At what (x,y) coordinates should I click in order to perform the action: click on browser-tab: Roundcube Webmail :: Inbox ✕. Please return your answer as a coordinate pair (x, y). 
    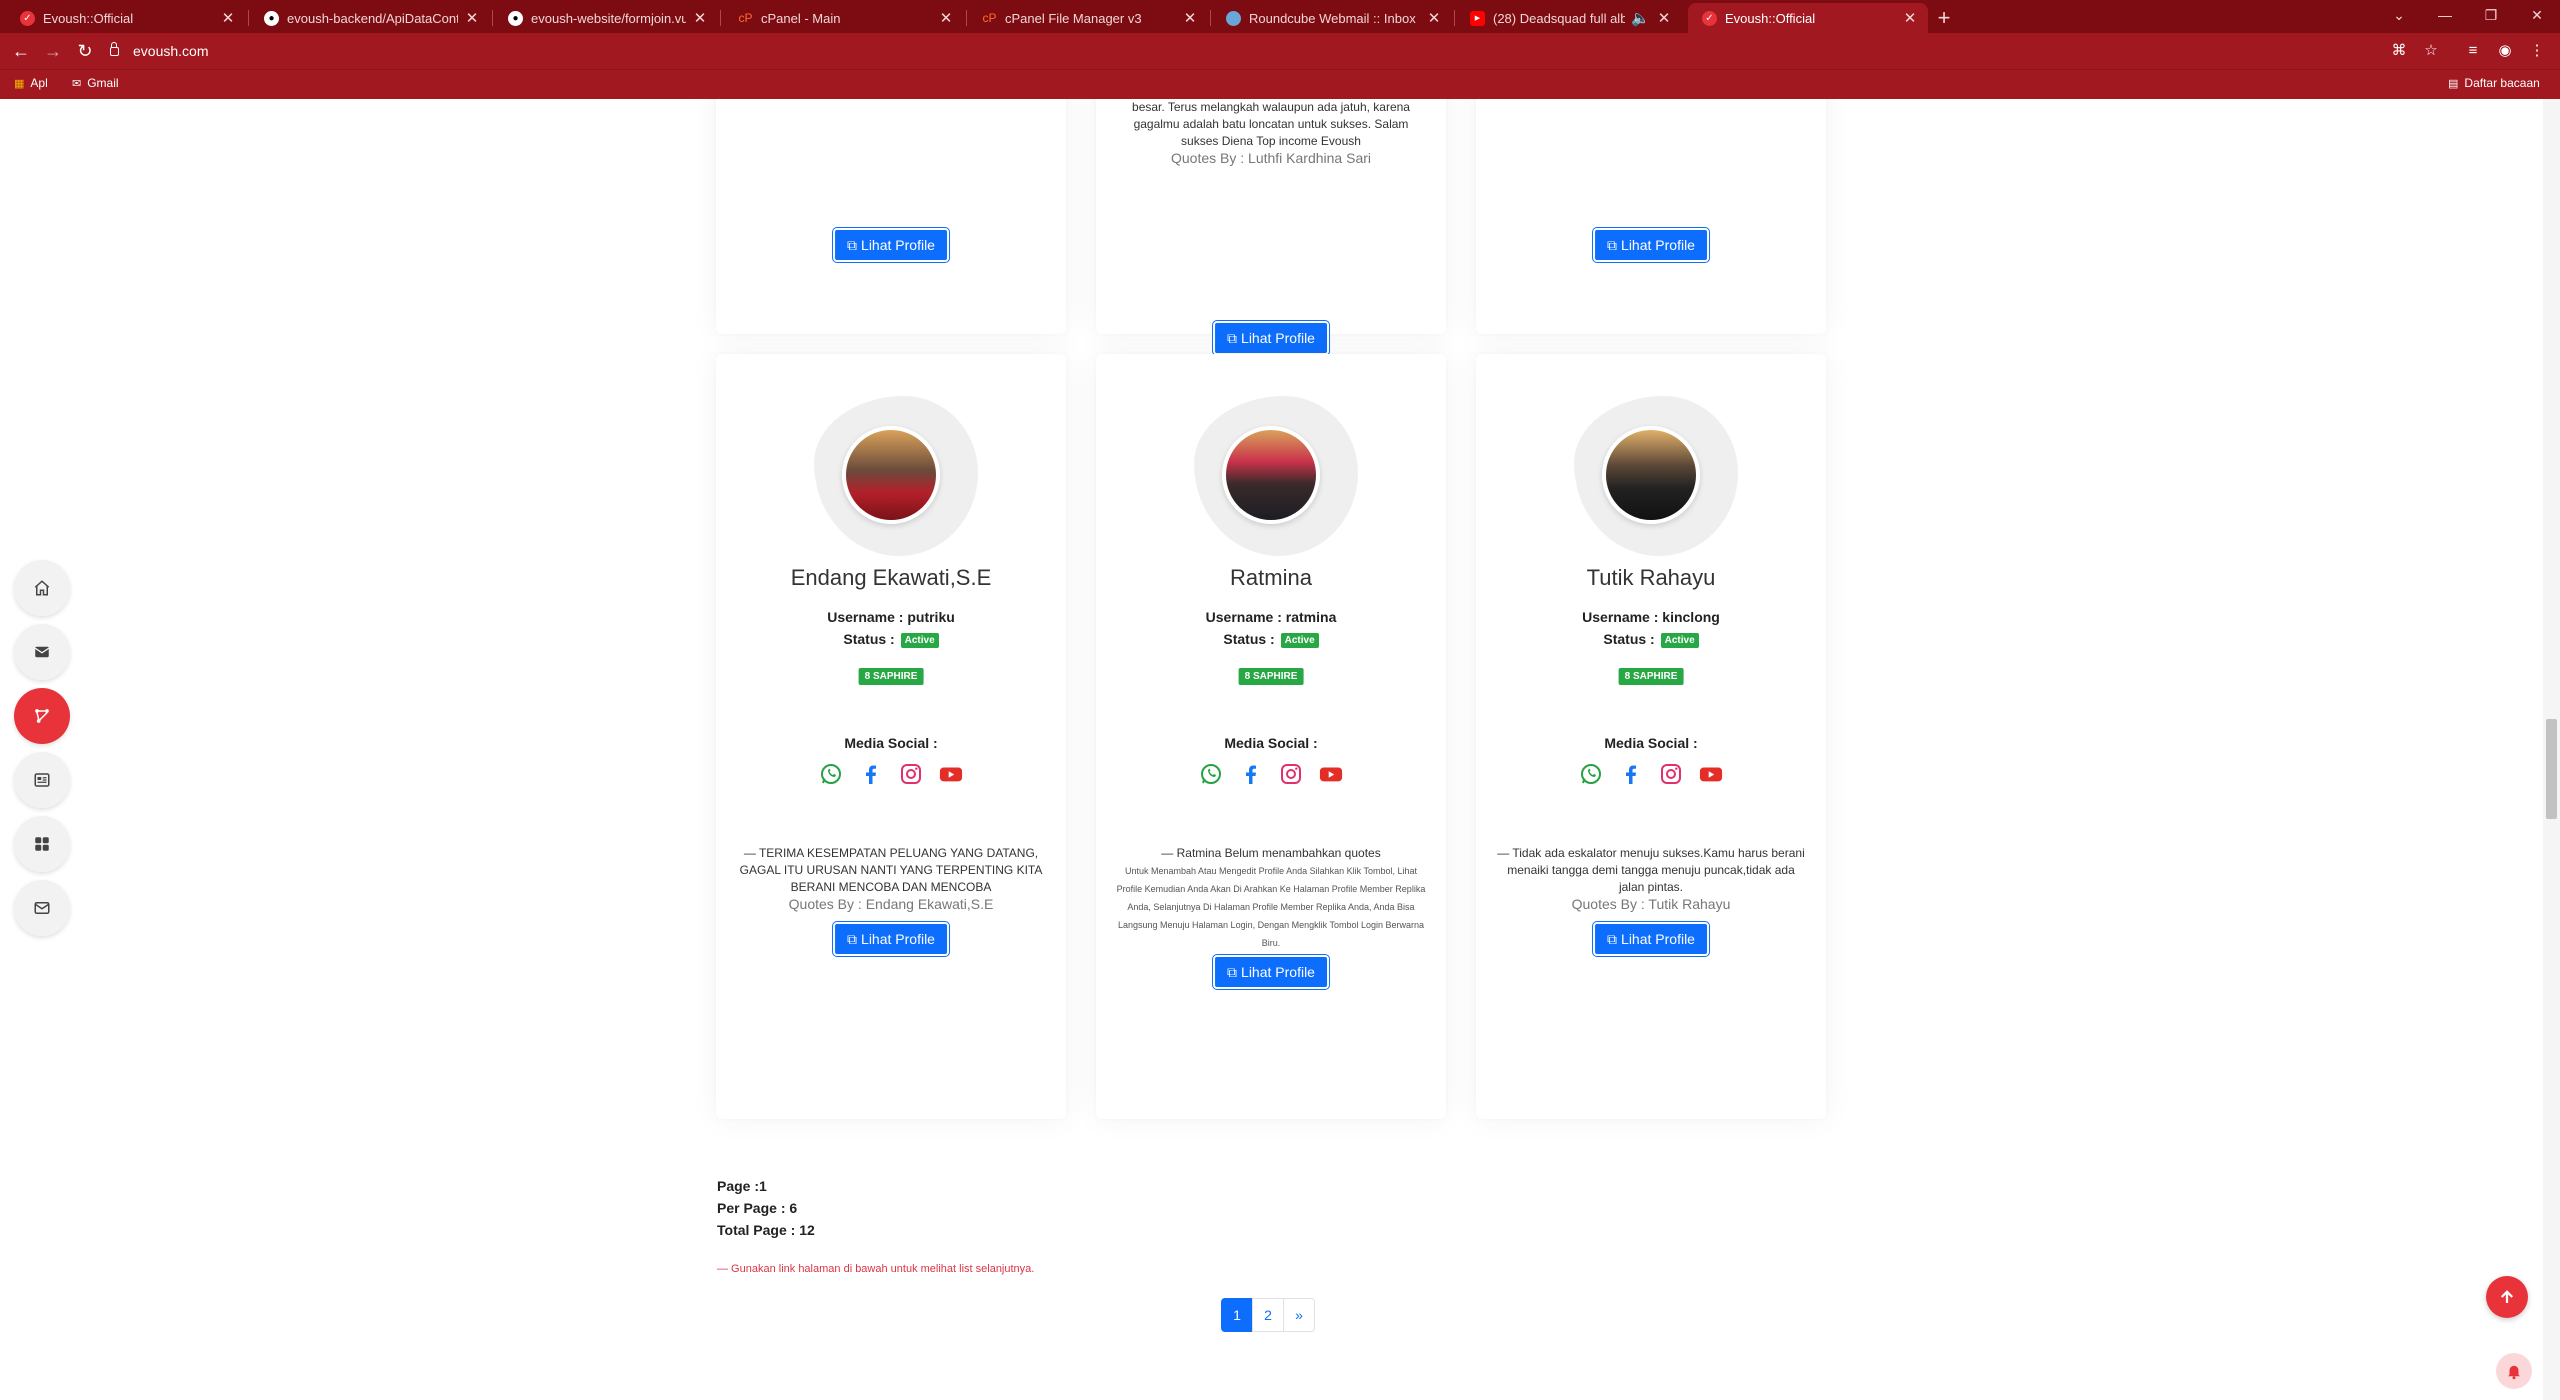
    Looking at the image, I should click on (1332, 18).